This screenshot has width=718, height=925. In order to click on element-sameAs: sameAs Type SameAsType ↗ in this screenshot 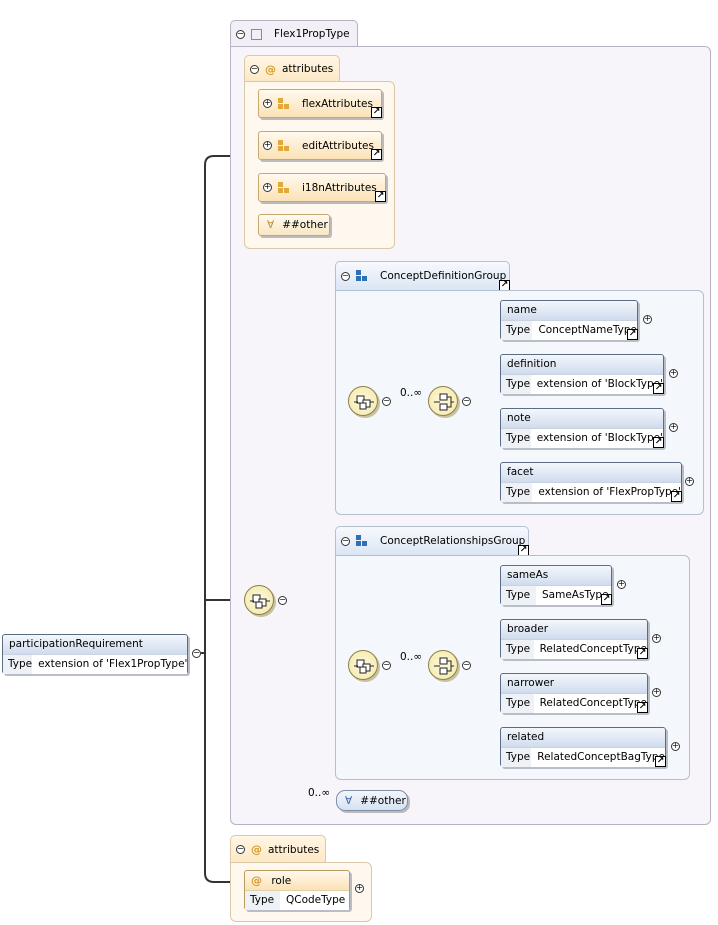, I will do `click(556, 585)`.